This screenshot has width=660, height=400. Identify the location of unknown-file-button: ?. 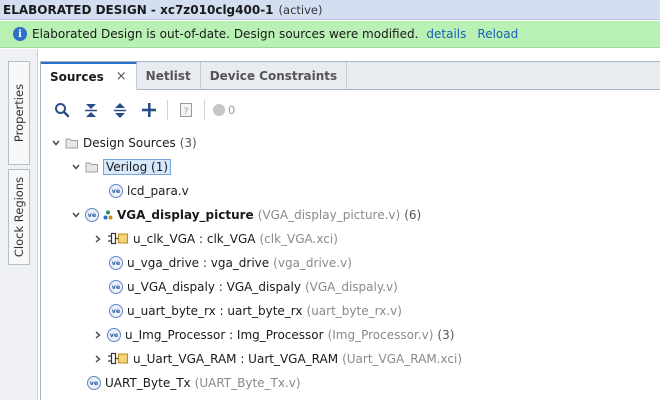
(186, 110).